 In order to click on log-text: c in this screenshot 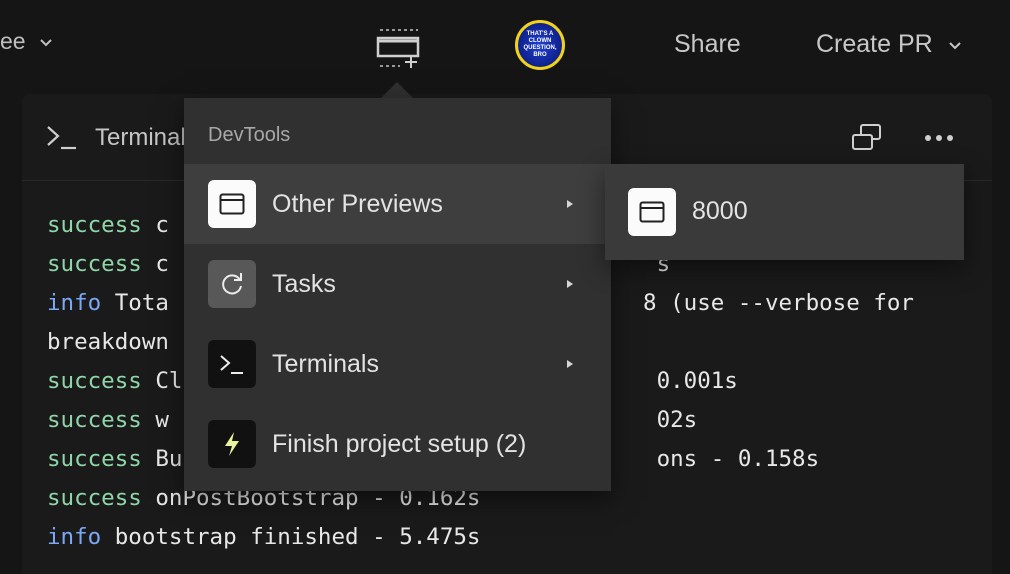, I will do `click(155, 225)`.